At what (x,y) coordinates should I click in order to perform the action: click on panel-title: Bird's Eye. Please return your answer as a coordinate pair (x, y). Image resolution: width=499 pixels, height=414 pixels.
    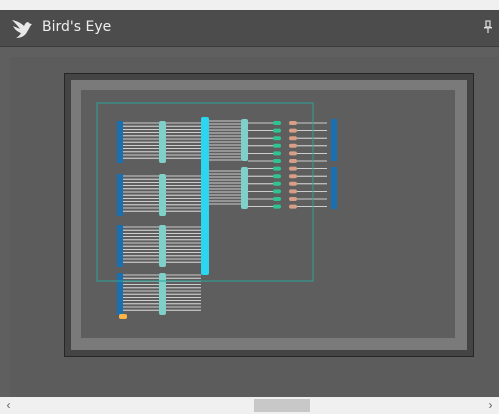
    Looking at the image, I should click on (77, 27).